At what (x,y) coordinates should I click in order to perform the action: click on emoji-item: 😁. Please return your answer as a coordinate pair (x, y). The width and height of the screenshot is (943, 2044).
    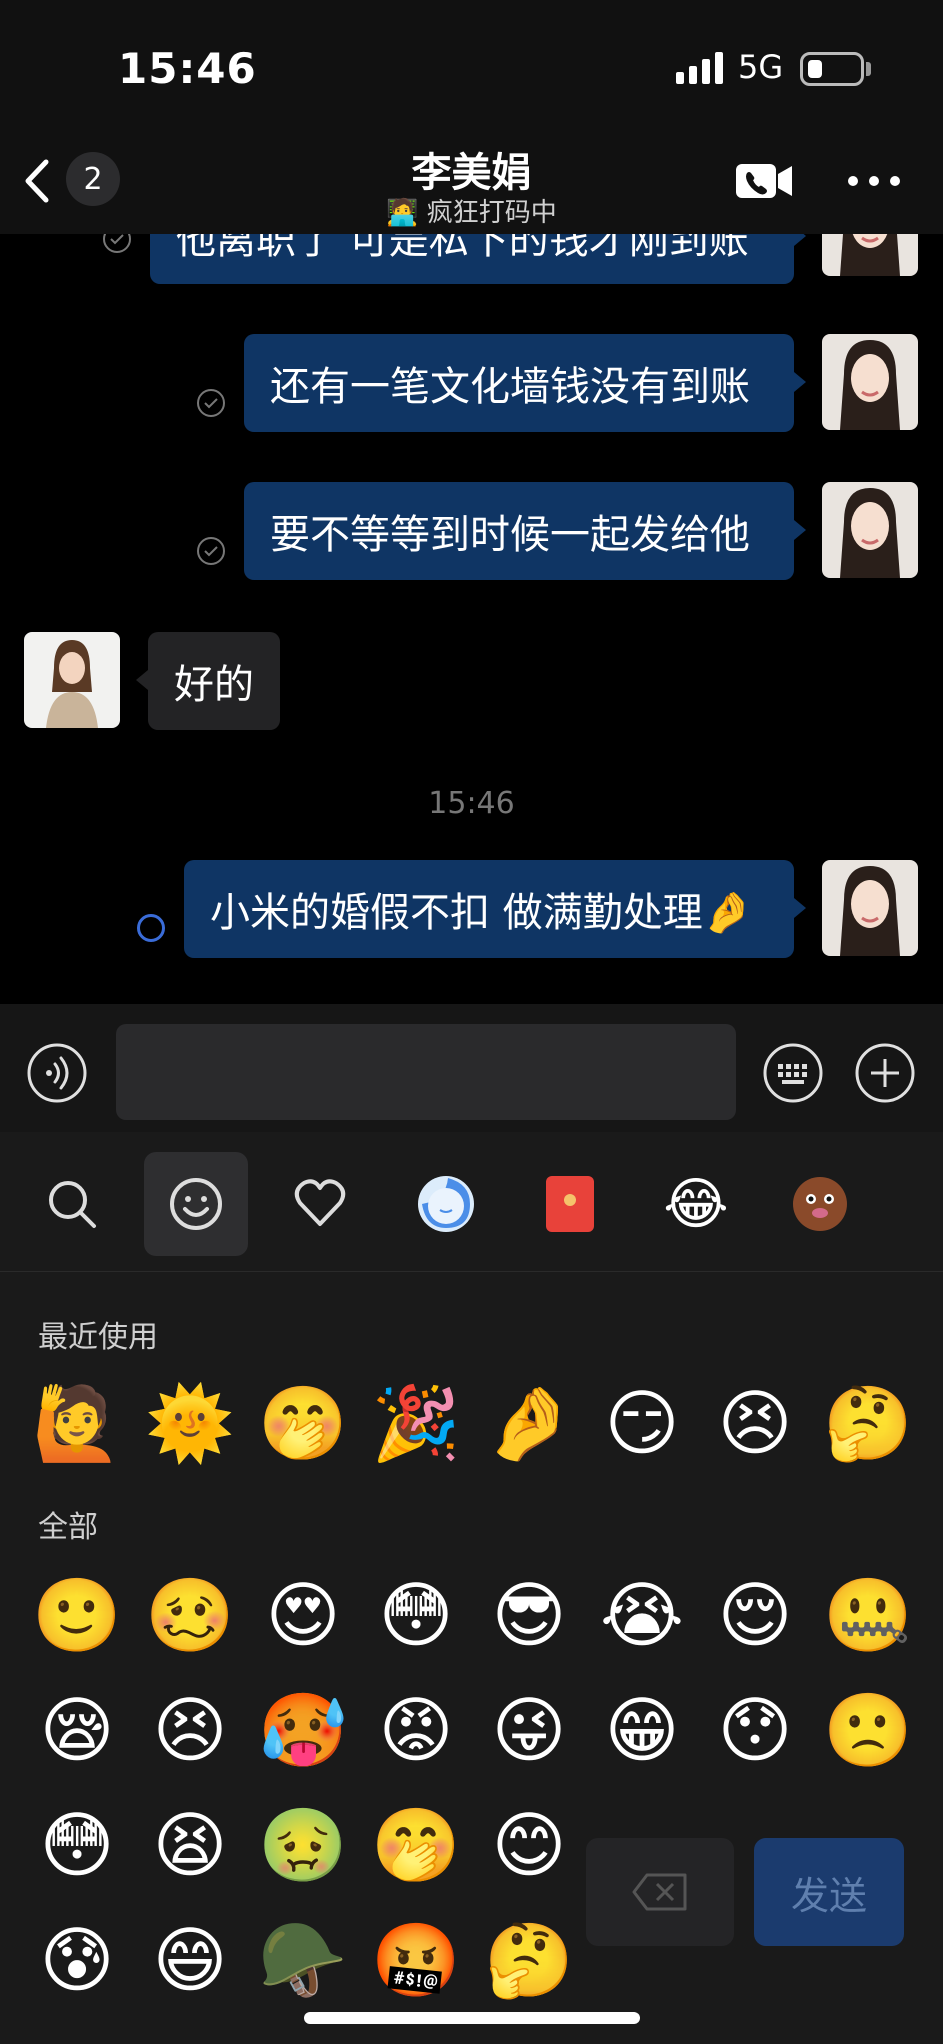
    Looking at the image, I should click on (642, 1730).